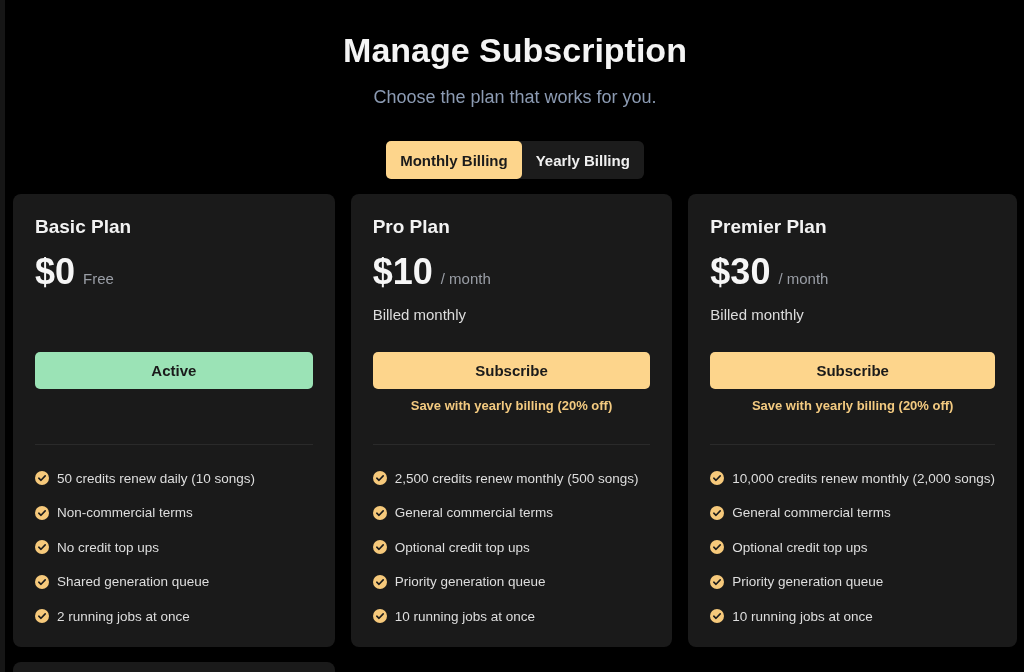 Image resolution: width=1024 pixels, height=672 pixels. I want to click on feature-text: No credit top ups, so click(108, 547).